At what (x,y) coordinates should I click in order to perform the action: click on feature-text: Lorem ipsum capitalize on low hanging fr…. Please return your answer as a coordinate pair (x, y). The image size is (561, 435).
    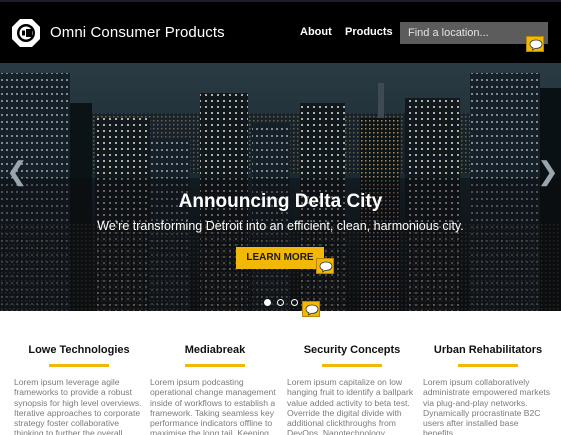
    Looking at the image, I should click on (350, 406).